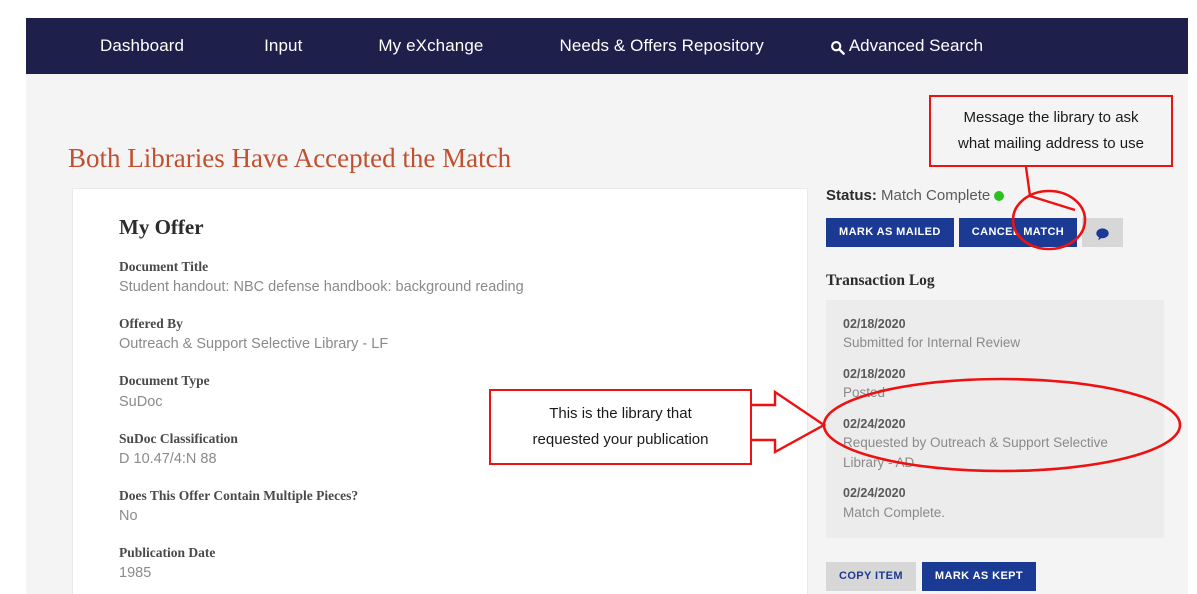  I want to click on field-label: Publication Date, so click(167, 553).